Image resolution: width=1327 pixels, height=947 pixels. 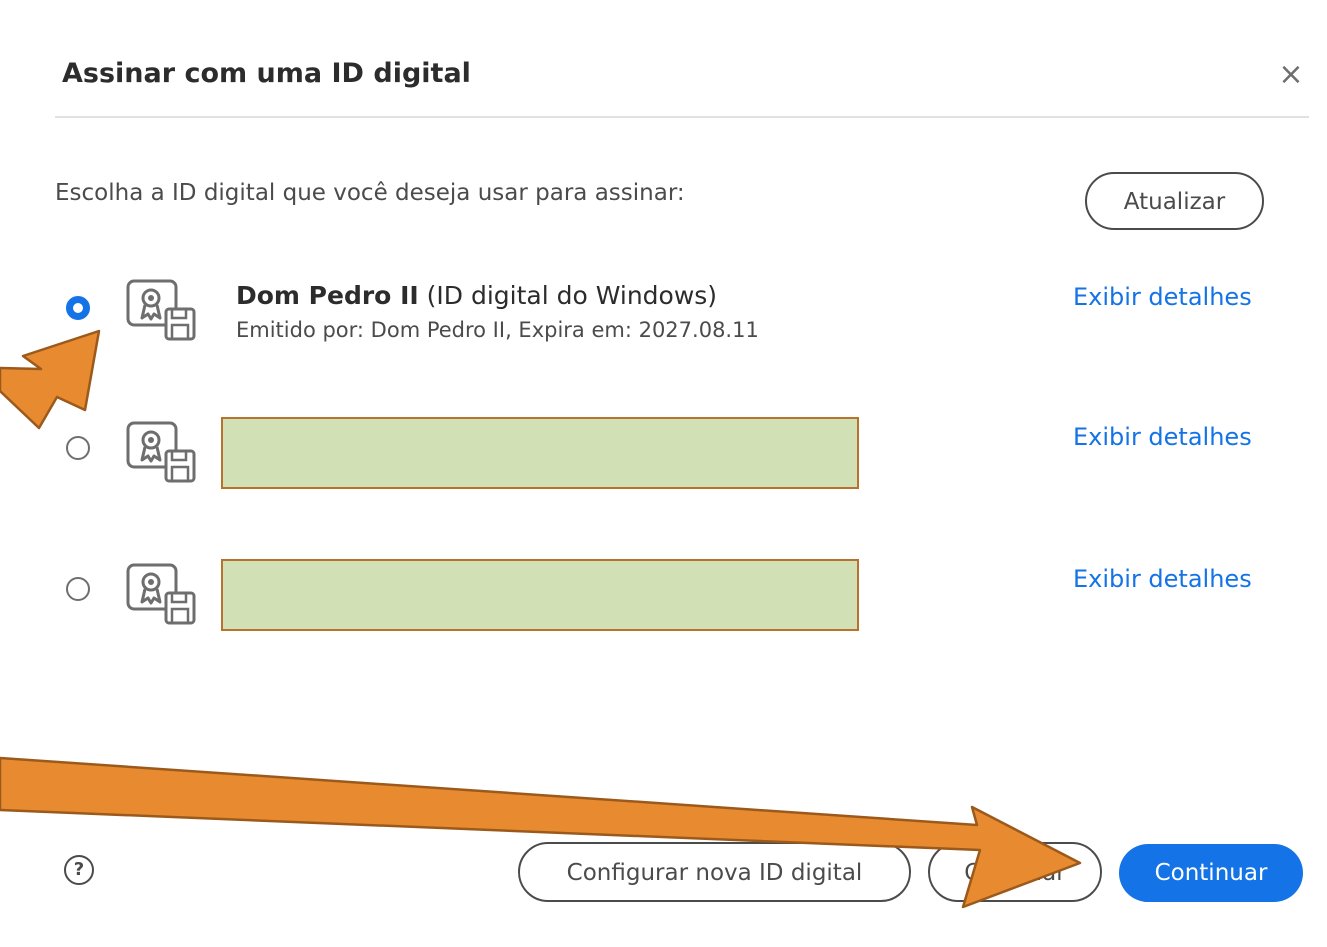 I want to click on dialog-title: Assinar com uma ID digital, so click(x=266, y=73).